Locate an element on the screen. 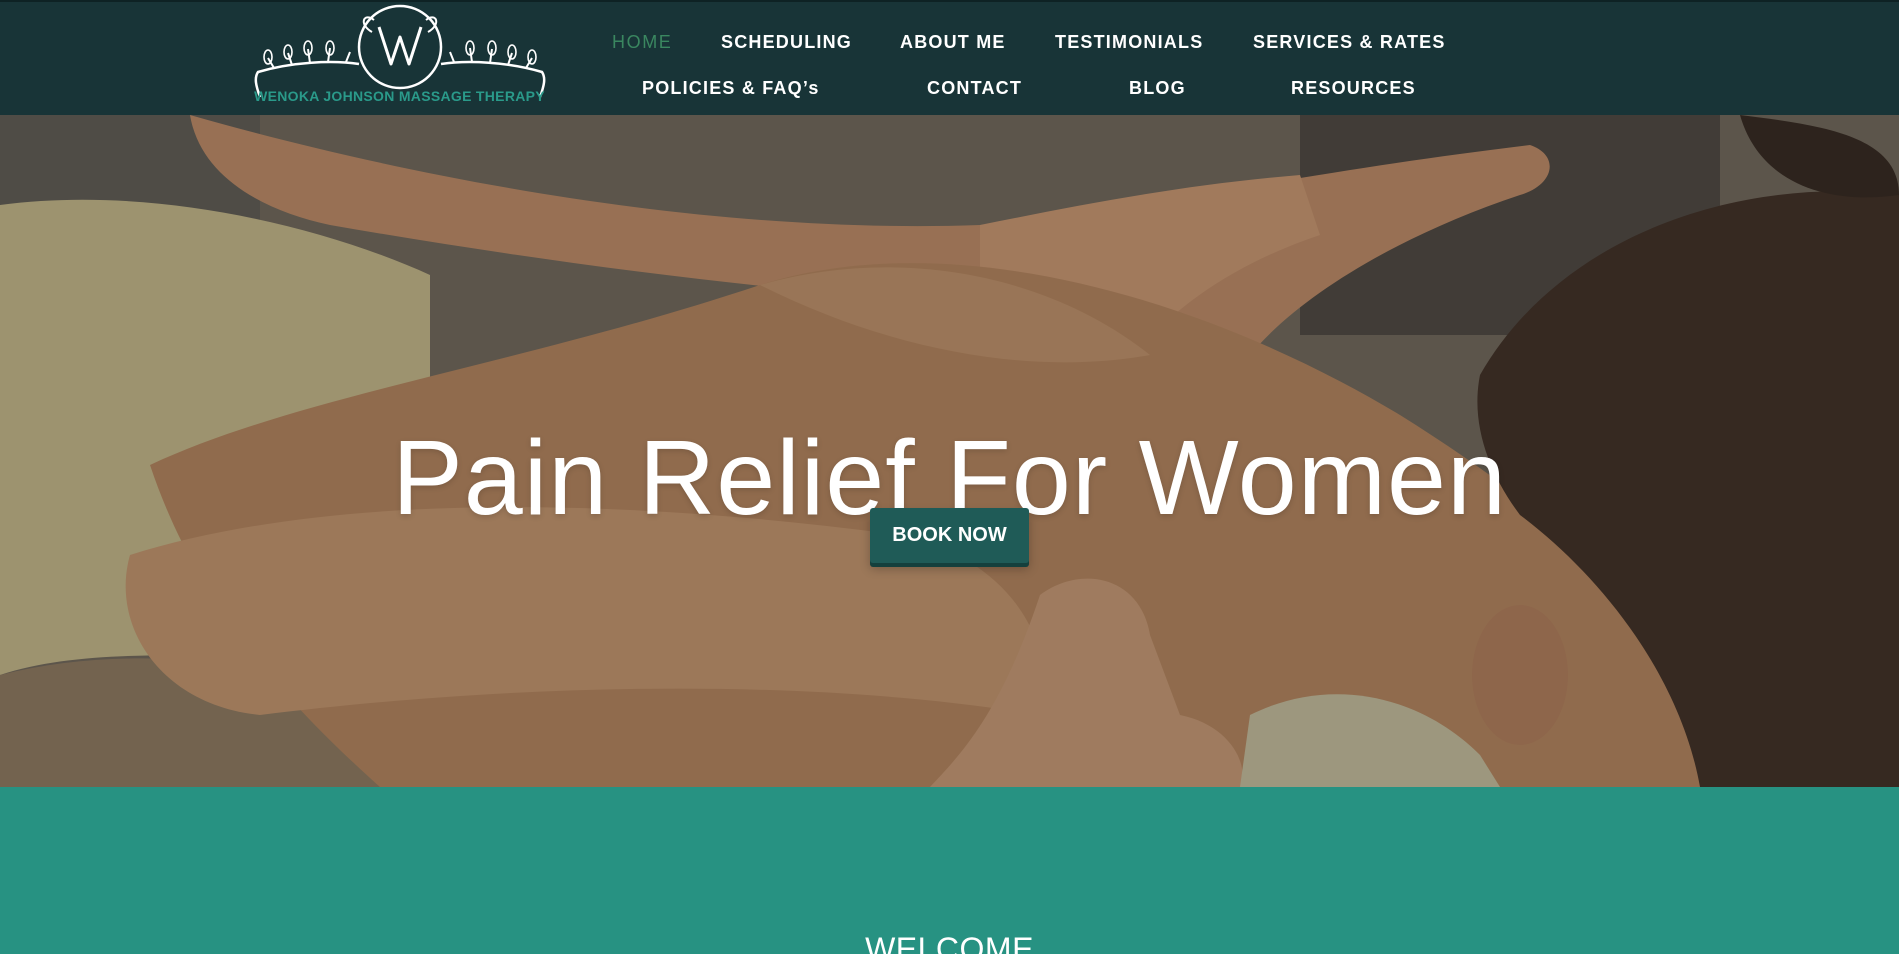 The image size is (1899, 968). welcome-heading: WELCOME is located at coordinates (949, 948).